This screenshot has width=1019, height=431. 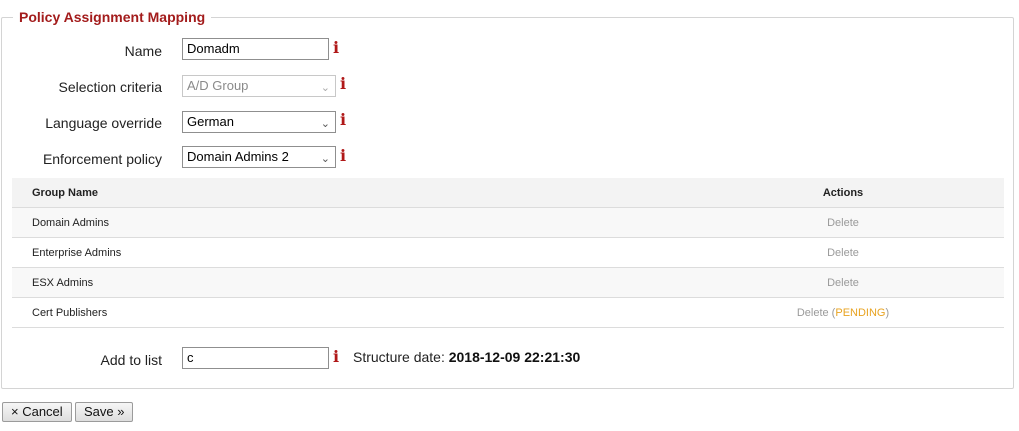 What do you see at coordinates (860, 312) in the screenshot?
I see `pending-status: PENDING` at bounding box center [860, 312].